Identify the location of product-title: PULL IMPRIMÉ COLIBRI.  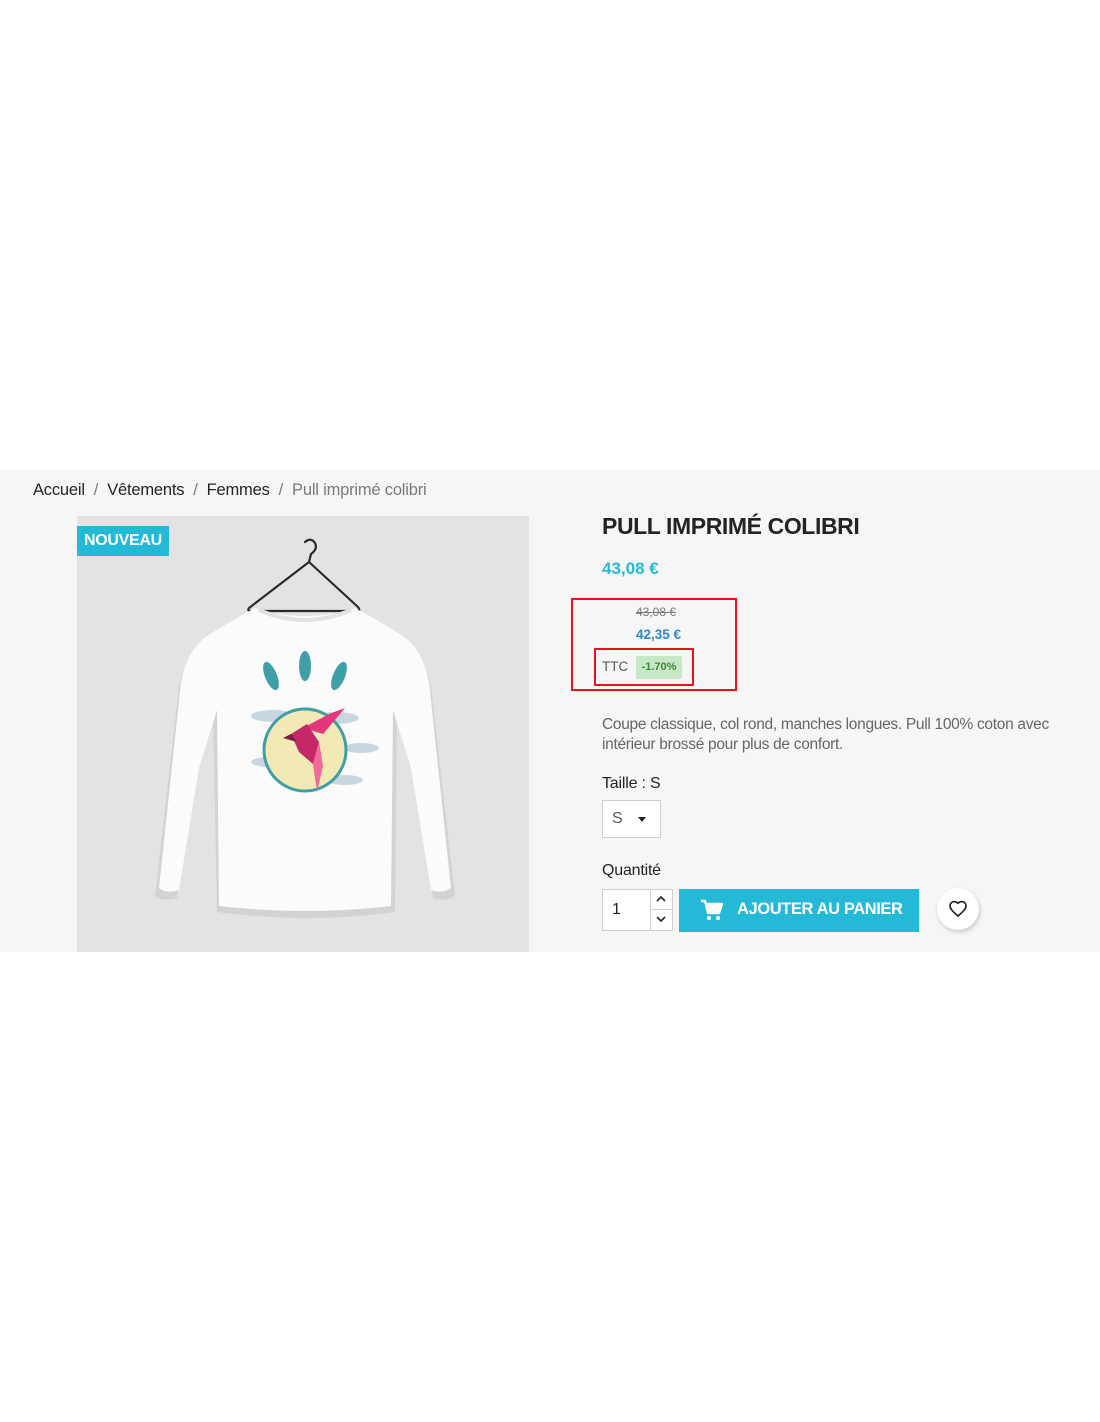
(731, 526).